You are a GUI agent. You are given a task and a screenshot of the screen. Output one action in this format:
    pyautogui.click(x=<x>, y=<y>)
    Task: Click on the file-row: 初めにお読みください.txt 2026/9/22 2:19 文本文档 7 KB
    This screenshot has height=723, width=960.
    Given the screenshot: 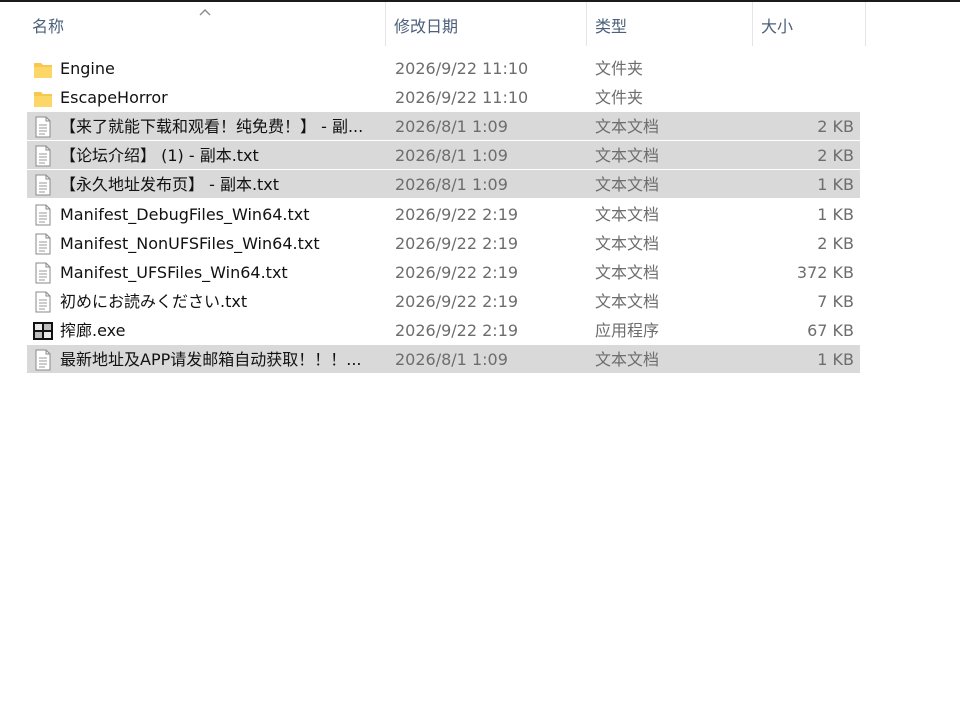 What is the action you would take?
    pyautogui.click(x=443, y=301)
    